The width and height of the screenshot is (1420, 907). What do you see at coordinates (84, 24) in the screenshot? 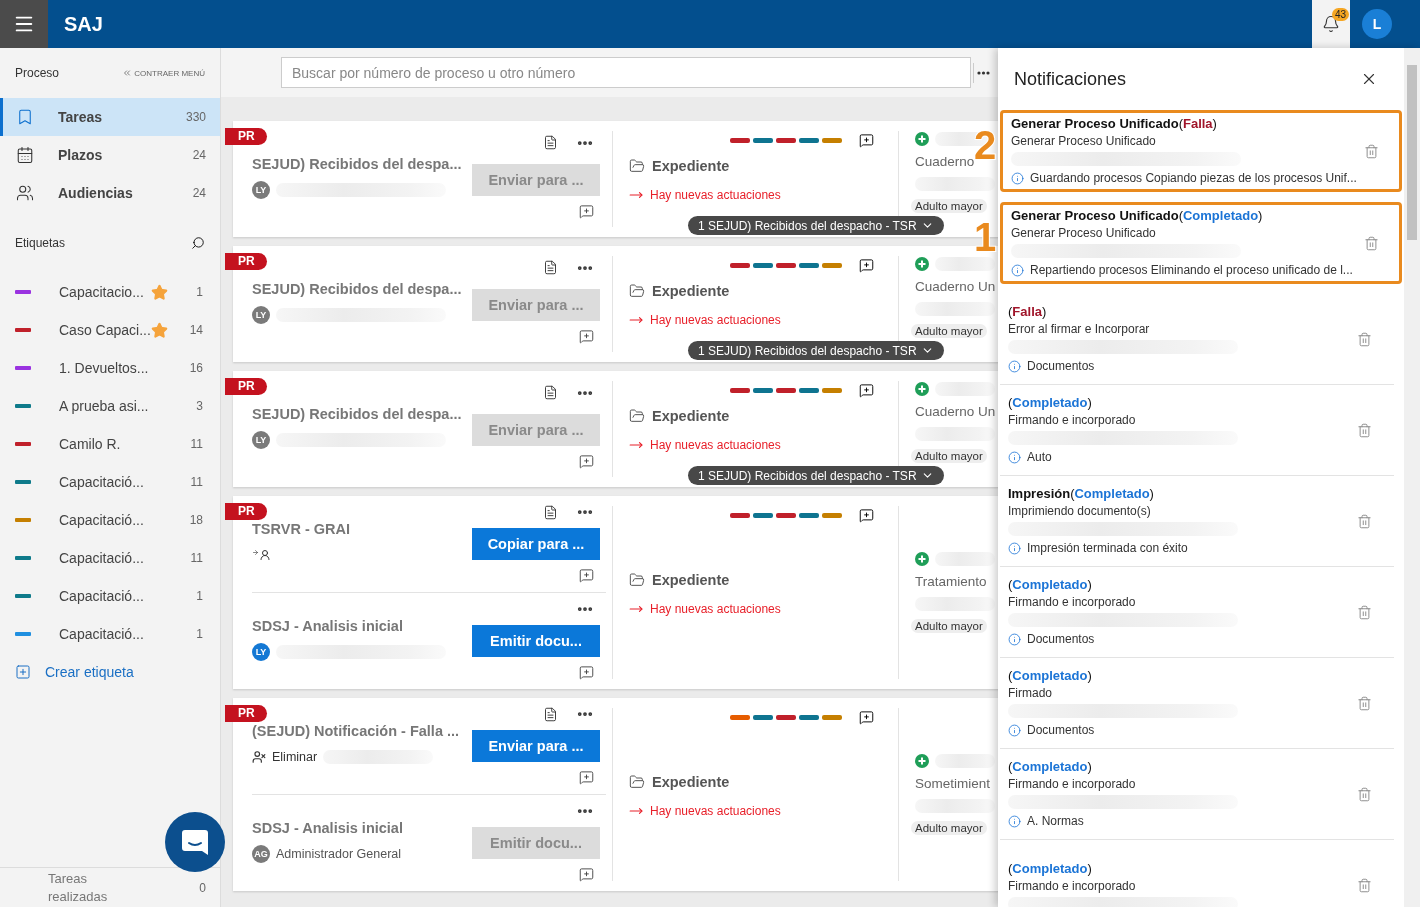
I see `app-name: SAJ` at bounding box center [84, 24].